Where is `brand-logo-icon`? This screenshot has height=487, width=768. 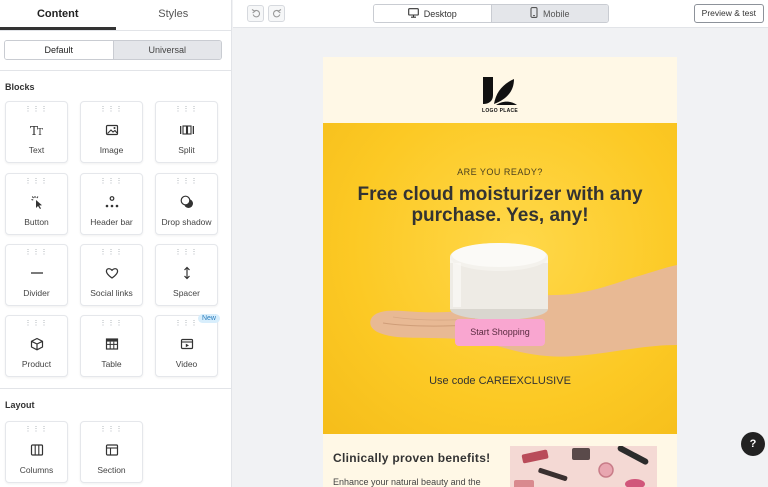
brand-logo-icon is located at coordinates (500, 91).